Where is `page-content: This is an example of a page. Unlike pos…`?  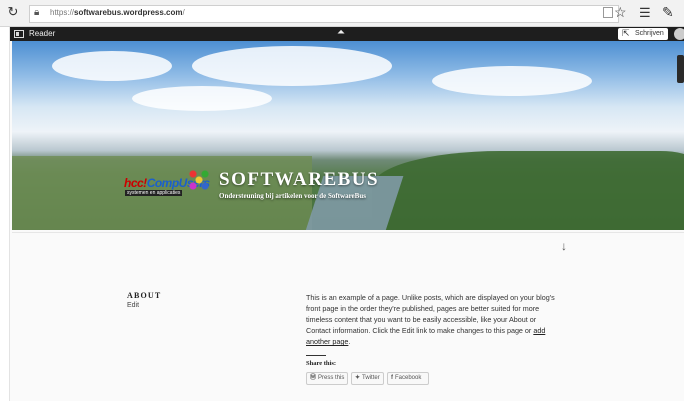
page-content: This is an example of a page. Unlike pos… is located at coordinates (430, 319).